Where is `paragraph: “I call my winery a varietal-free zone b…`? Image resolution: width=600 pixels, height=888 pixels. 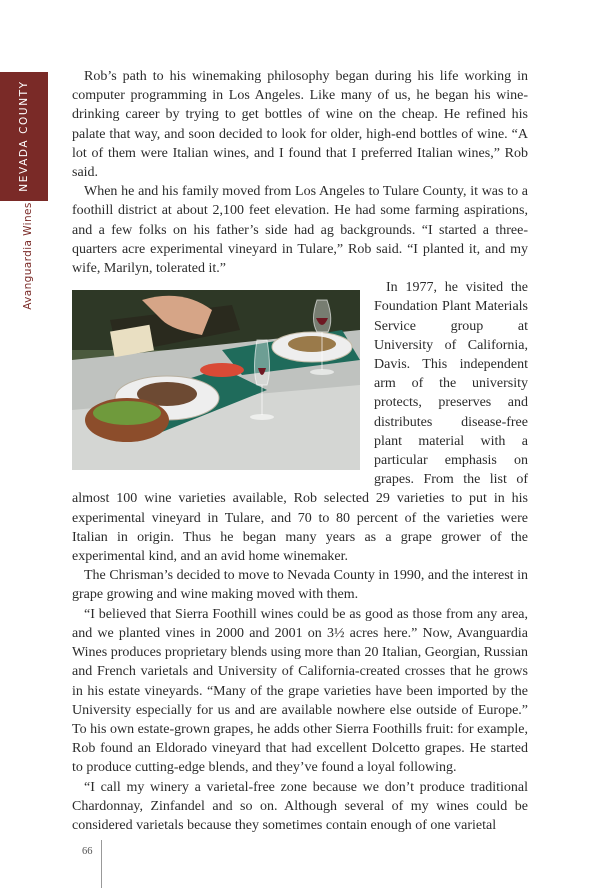 paragraph: “I call my winery a varietal-free zone b… is located at coordinates (300, 806).